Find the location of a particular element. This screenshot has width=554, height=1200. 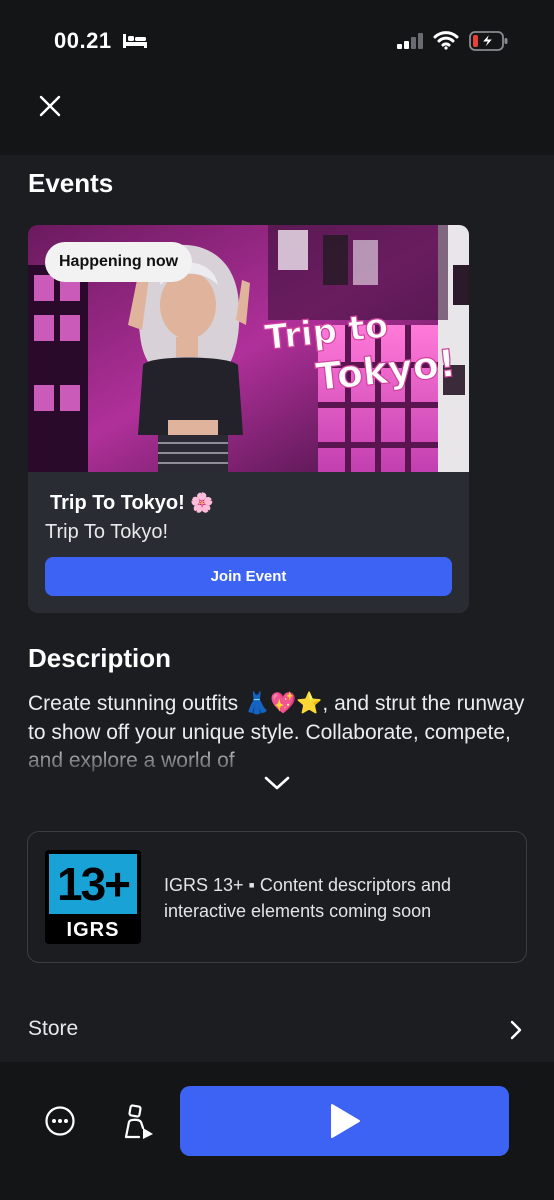

igrs-badge-icon: 13+ IGRS is located at coordinates (93, 897).